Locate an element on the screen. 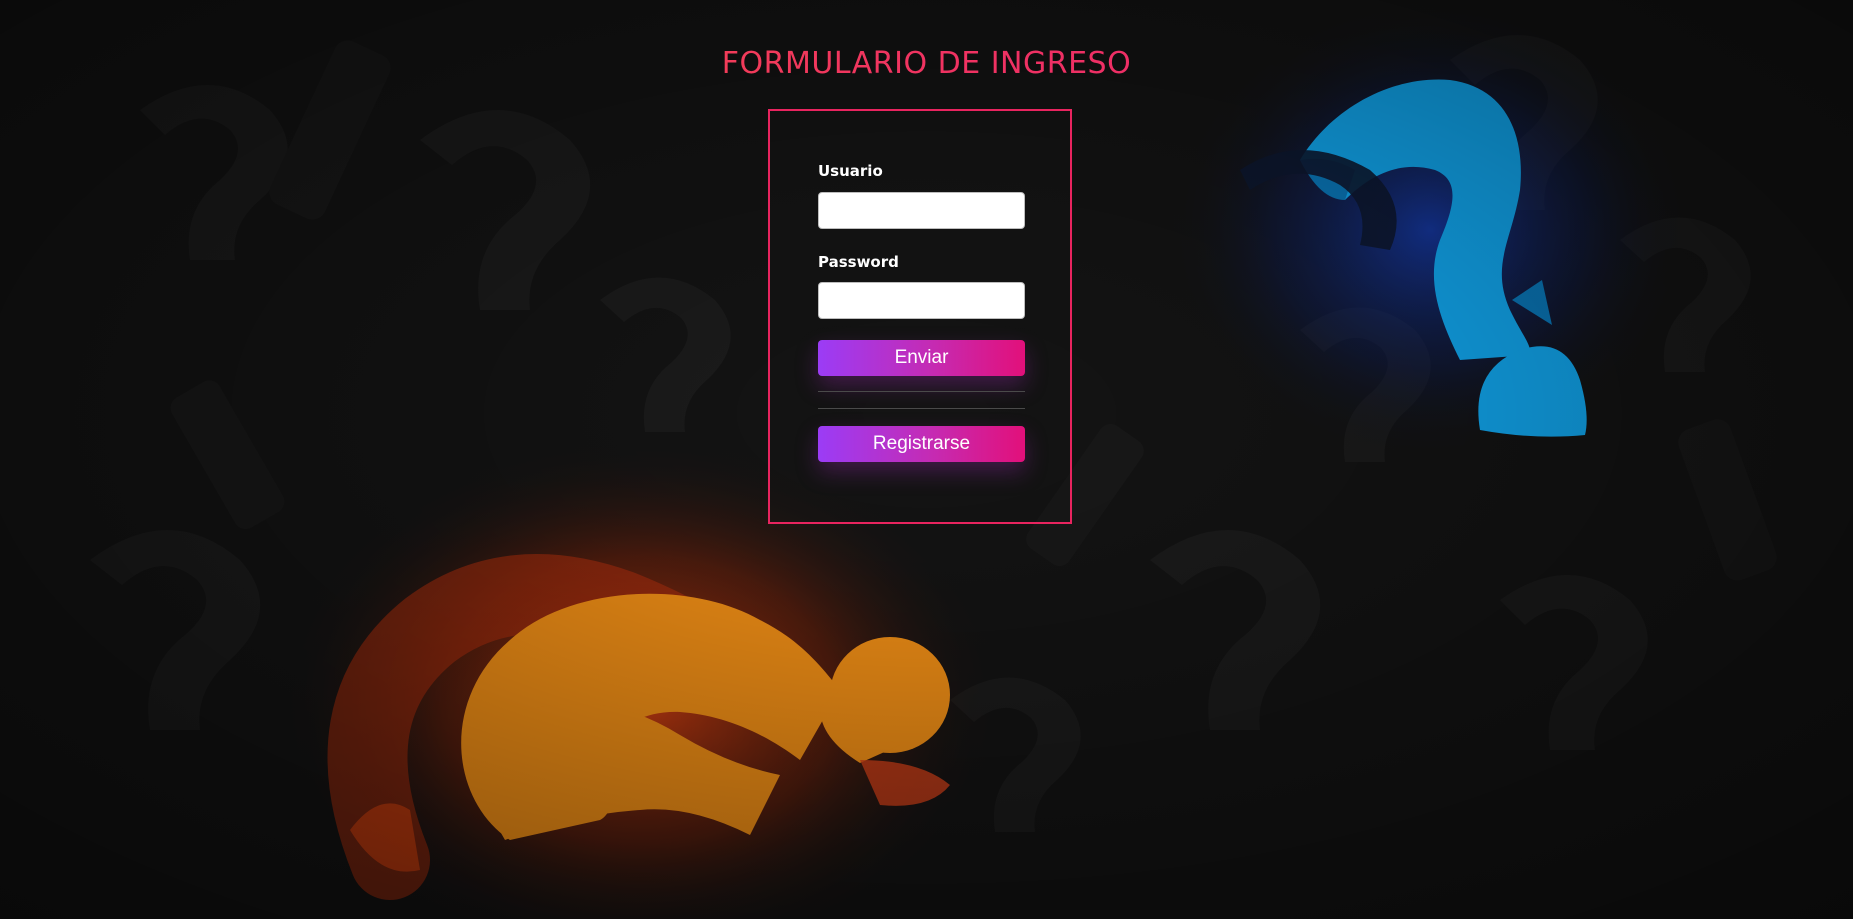 This screenshot has height=919, width=1853. page-title: FORMULARIO DE INGRESO is located at coordinates (926, 63).